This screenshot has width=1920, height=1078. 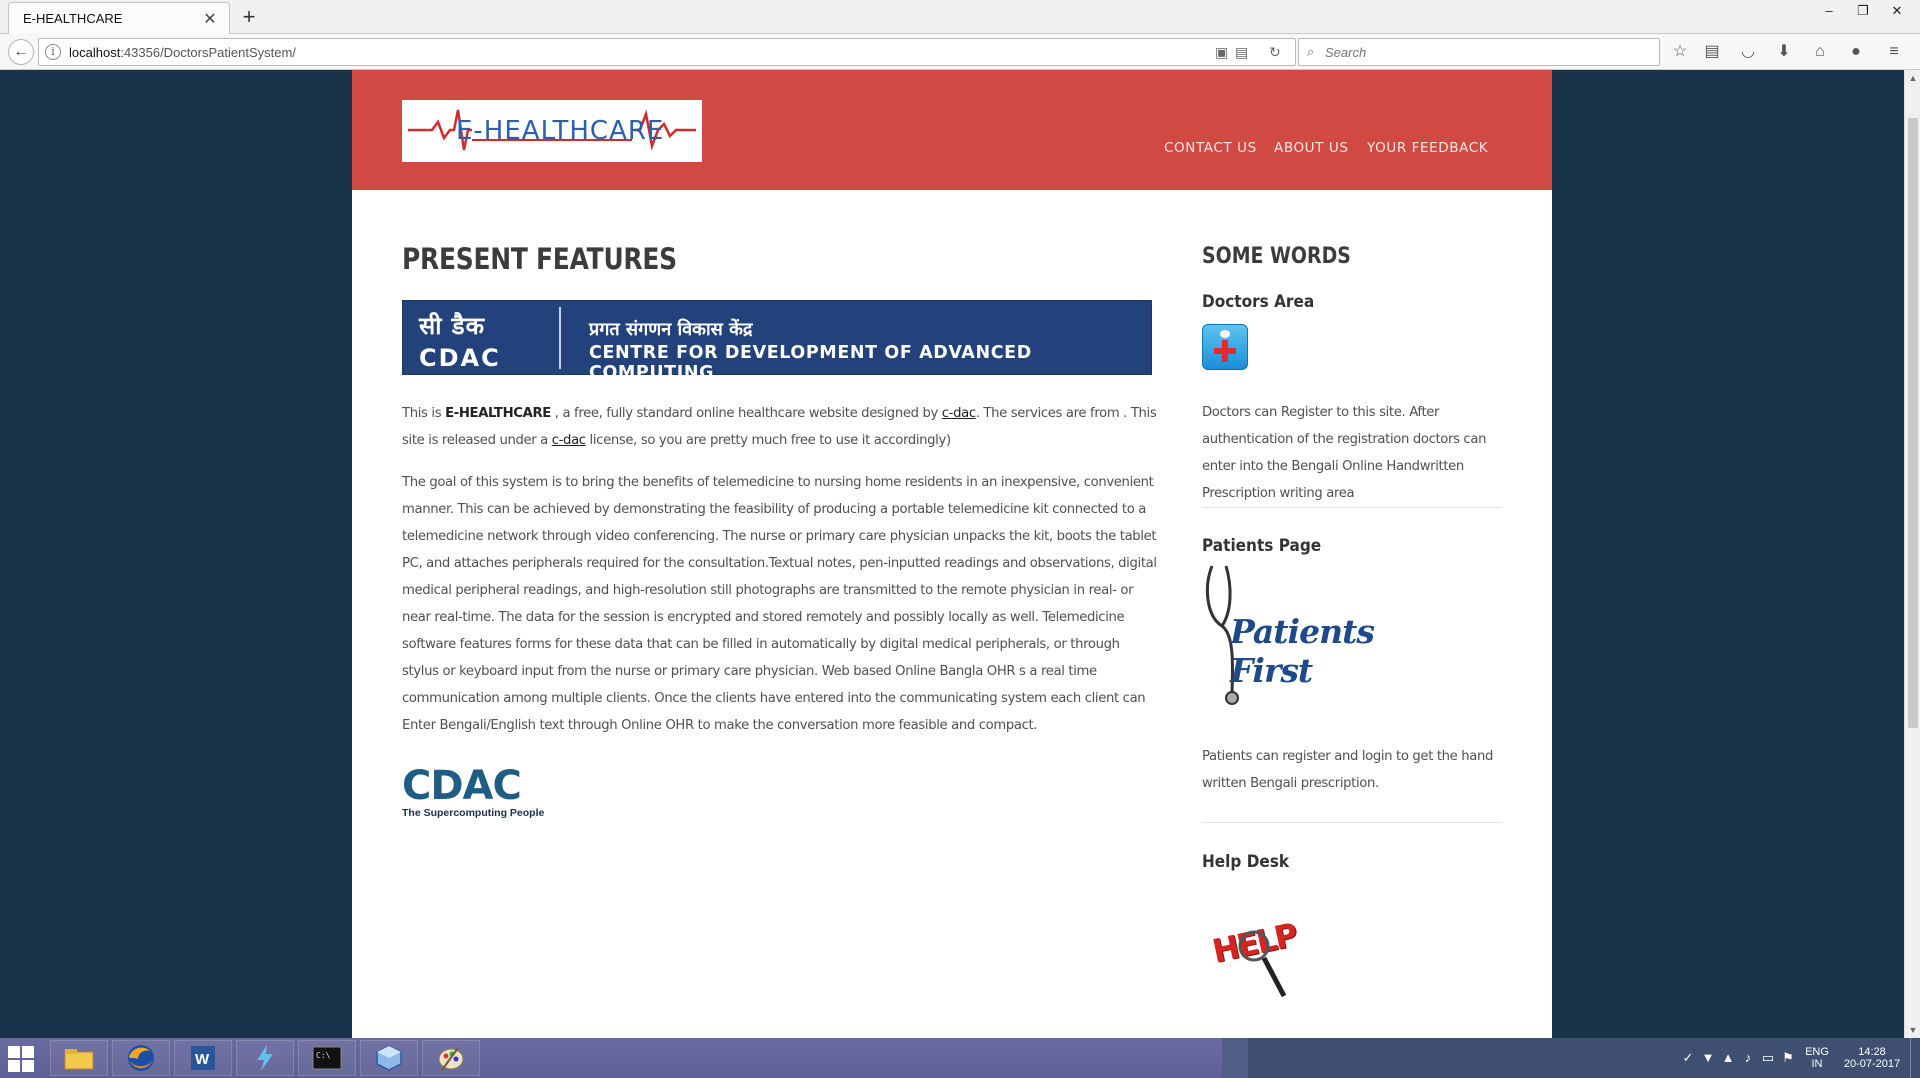 I want to click on downloads-icon: ⬇, so click(x=1784, y=52).